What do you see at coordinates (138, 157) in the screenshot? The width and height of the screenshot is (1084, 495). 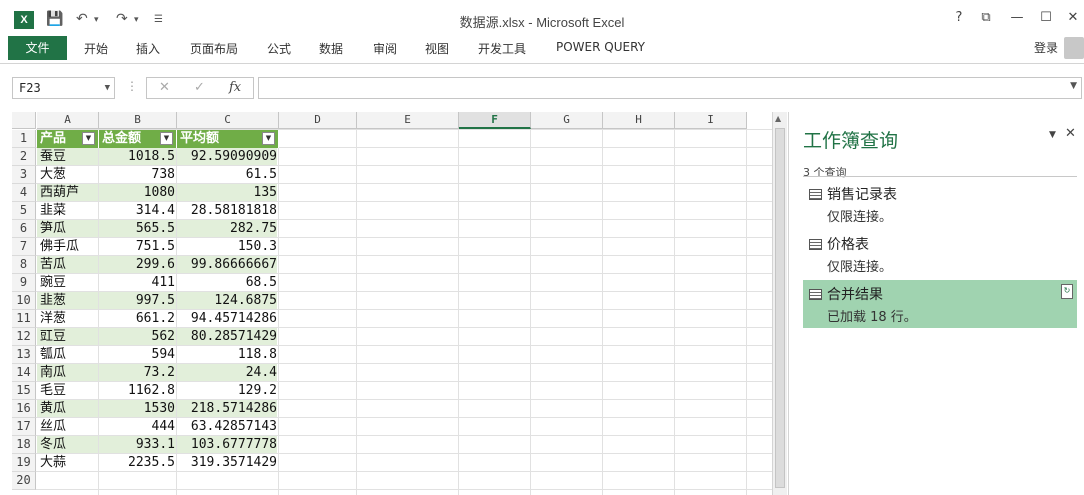 I see `cell: 1018.5` at bounding box center [138, 157].